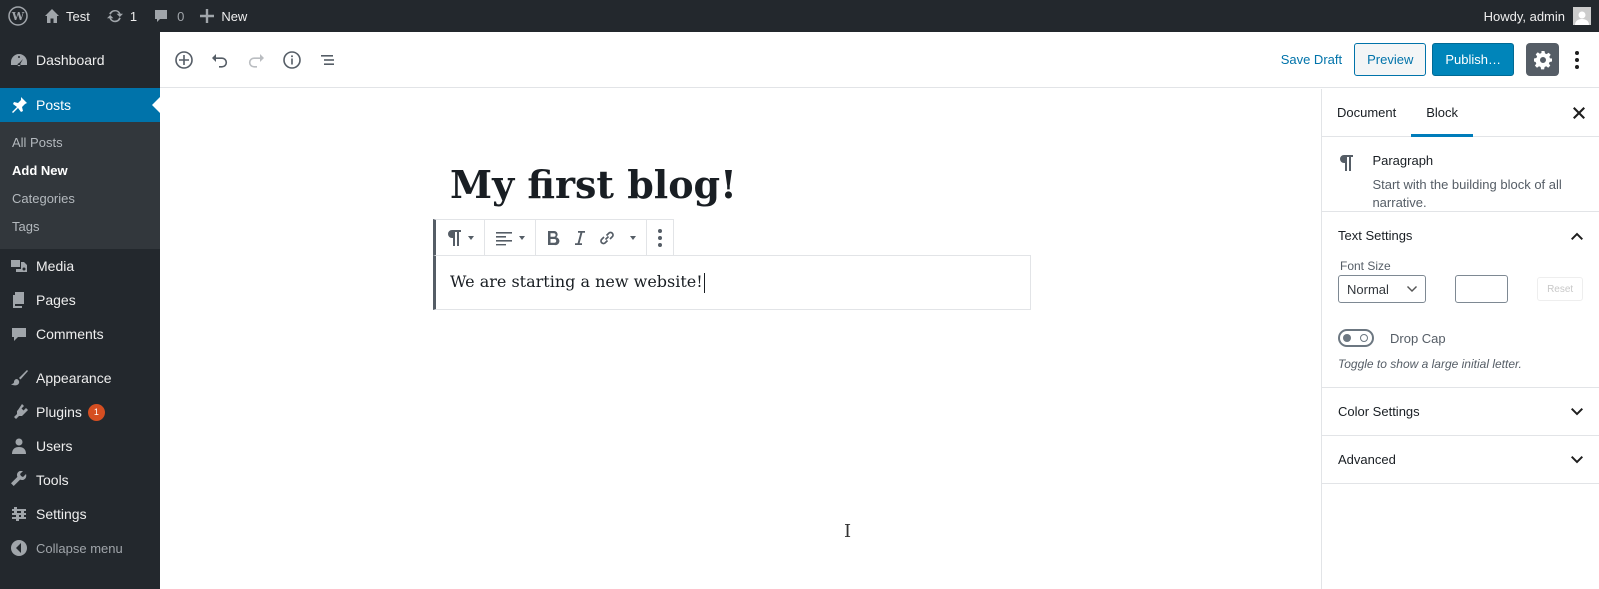 Image resolution: width=1599 pixels, height=589 pixels. What do you see at coordinates (799, 16) in the screenshot?
I see `admin-bar: W Test 1 0 New Howdy, admin` at bounding box center [799, 16].